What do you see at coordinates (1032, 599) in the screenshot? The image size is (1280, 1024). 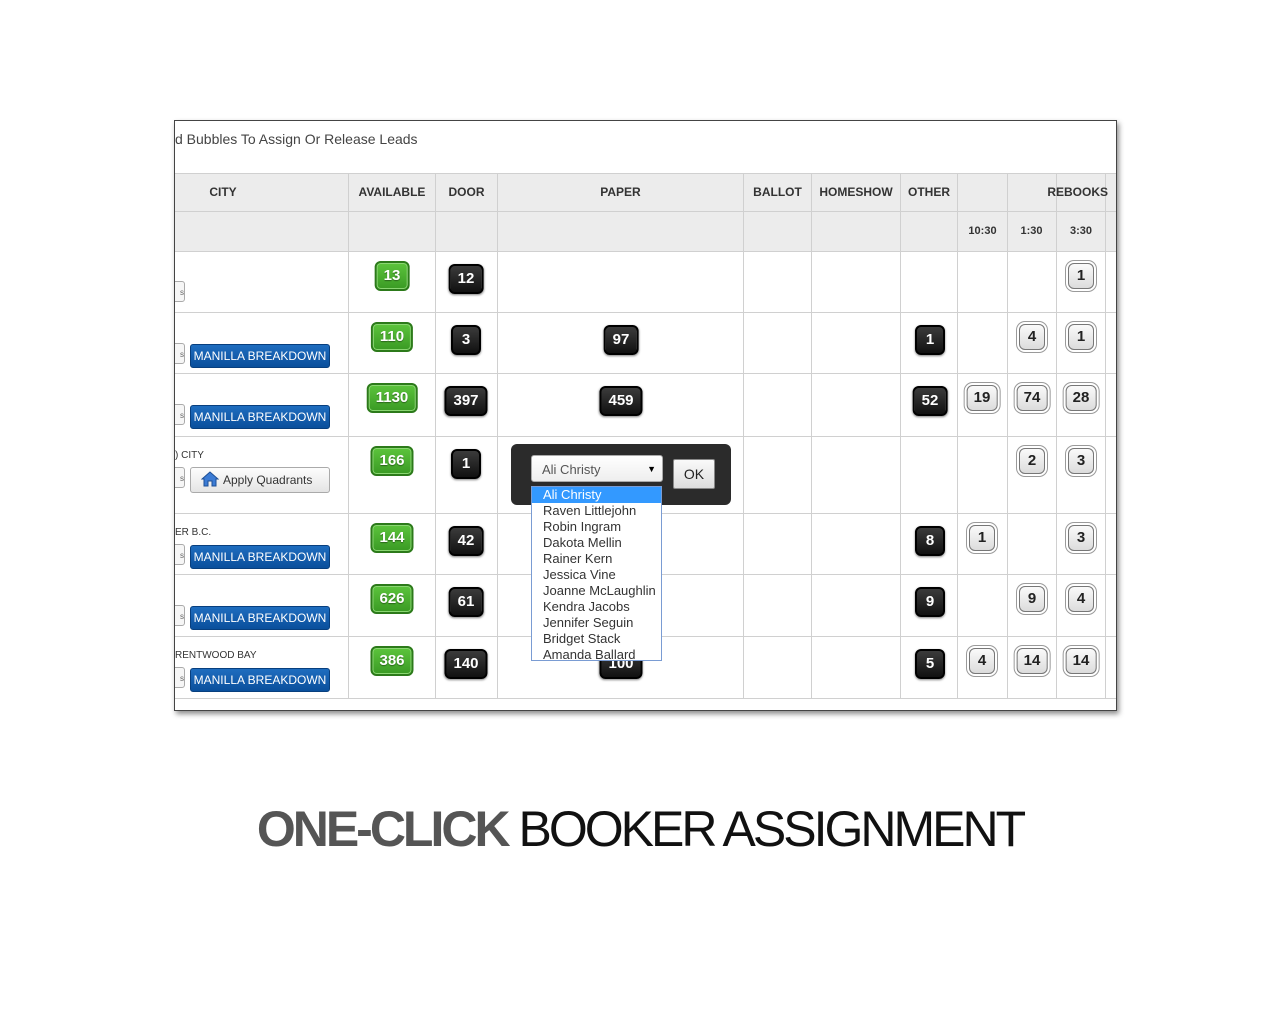 I see `r2-bubble: 9` at bounding box center [1032, 599].